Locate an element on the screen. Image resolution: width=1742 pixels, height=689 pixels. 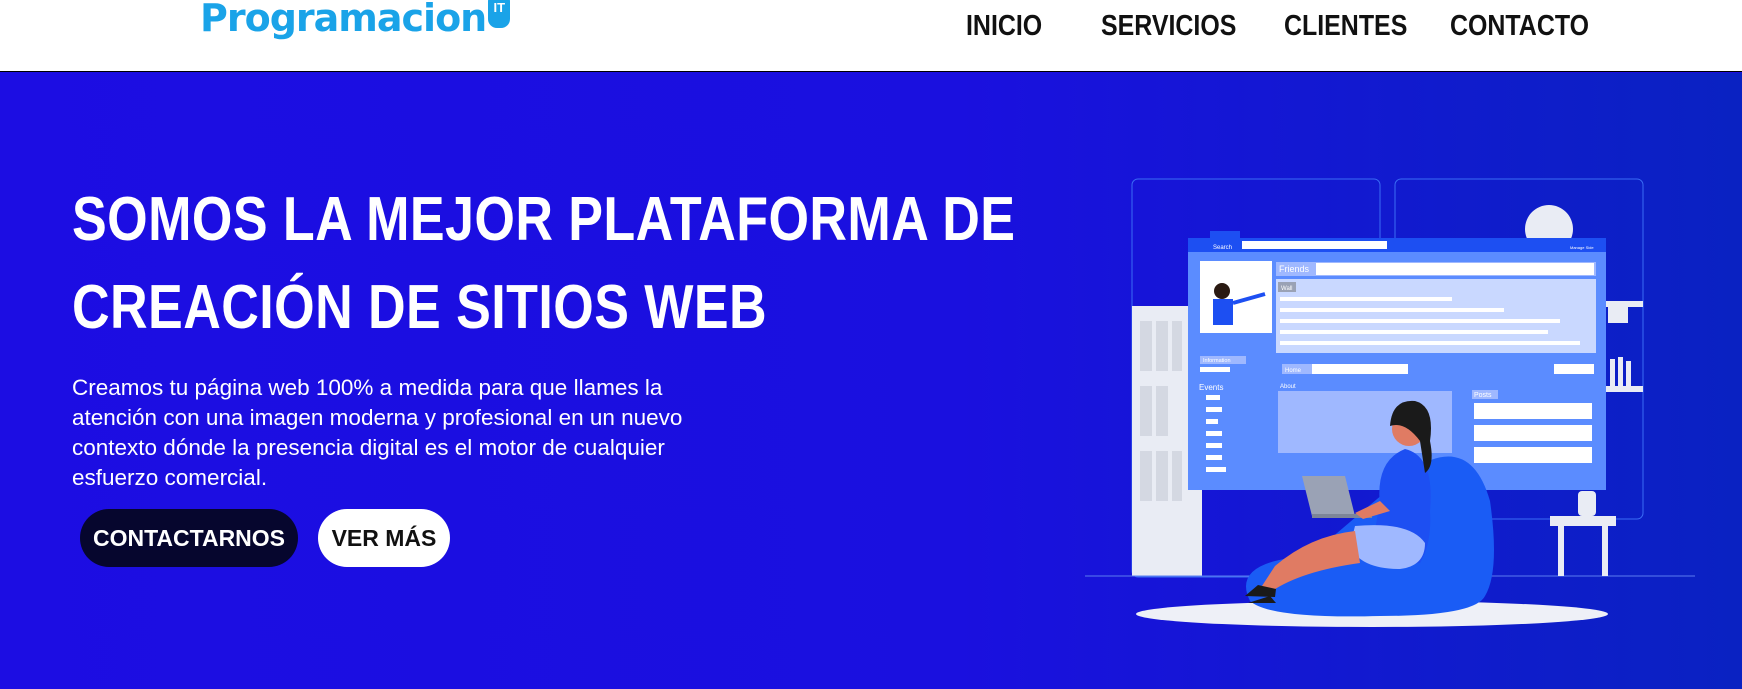
nav-inicio: INICIO is located at coordinates (1004, 26).